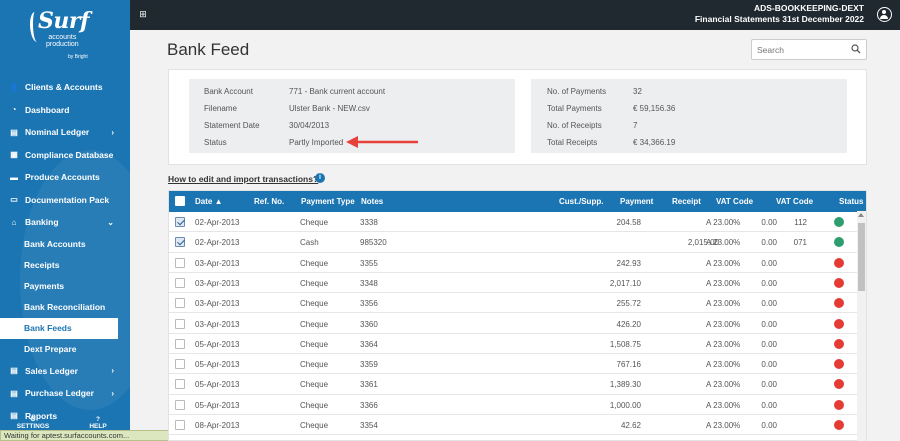 Image resolution: width=900 pixels, height=441 pixels. Describe the element at coordinates (243, 179) in the screenshot. I see `help-link: How to edit and import transactions?` at that location.